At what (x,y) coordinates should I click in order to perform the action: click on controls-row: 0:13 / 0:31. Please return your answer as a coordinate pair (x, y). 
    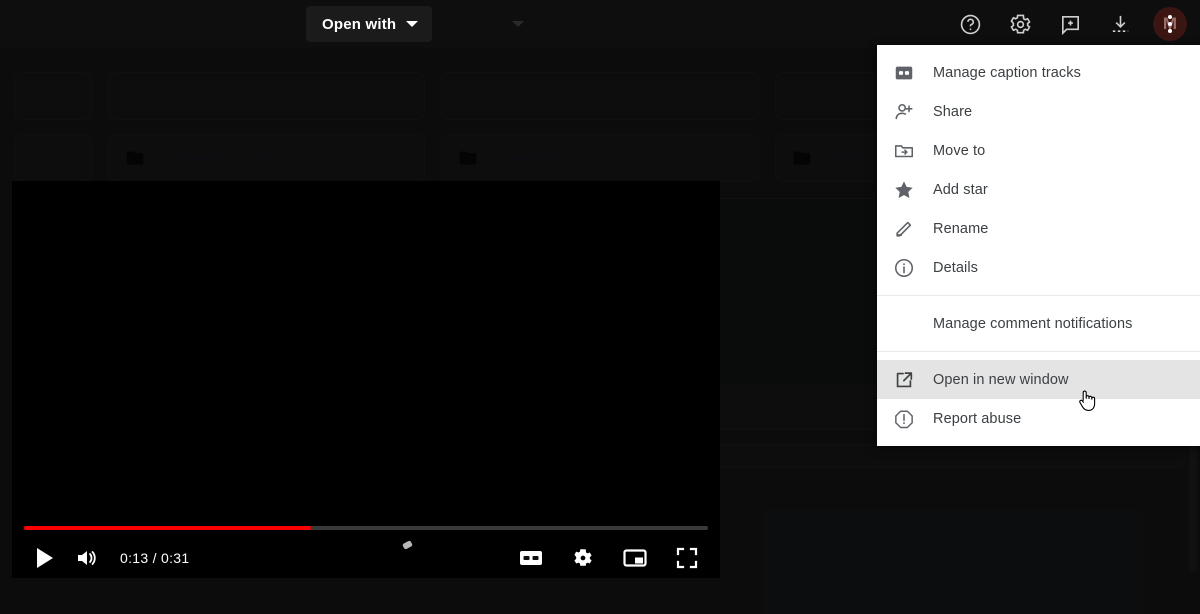
    Looking at the image, I should click on (366, 558).